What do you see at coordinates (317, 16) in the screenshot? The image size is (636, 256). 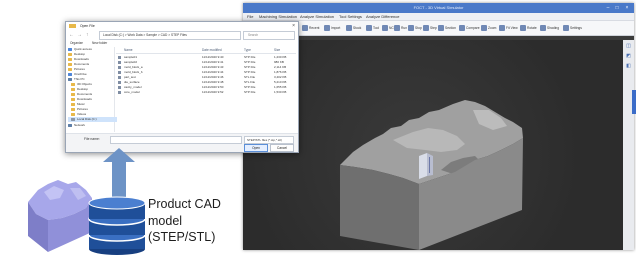 I see `menu-analyze-simulation: Analyze Simulation` at bounding box center [317, 16].